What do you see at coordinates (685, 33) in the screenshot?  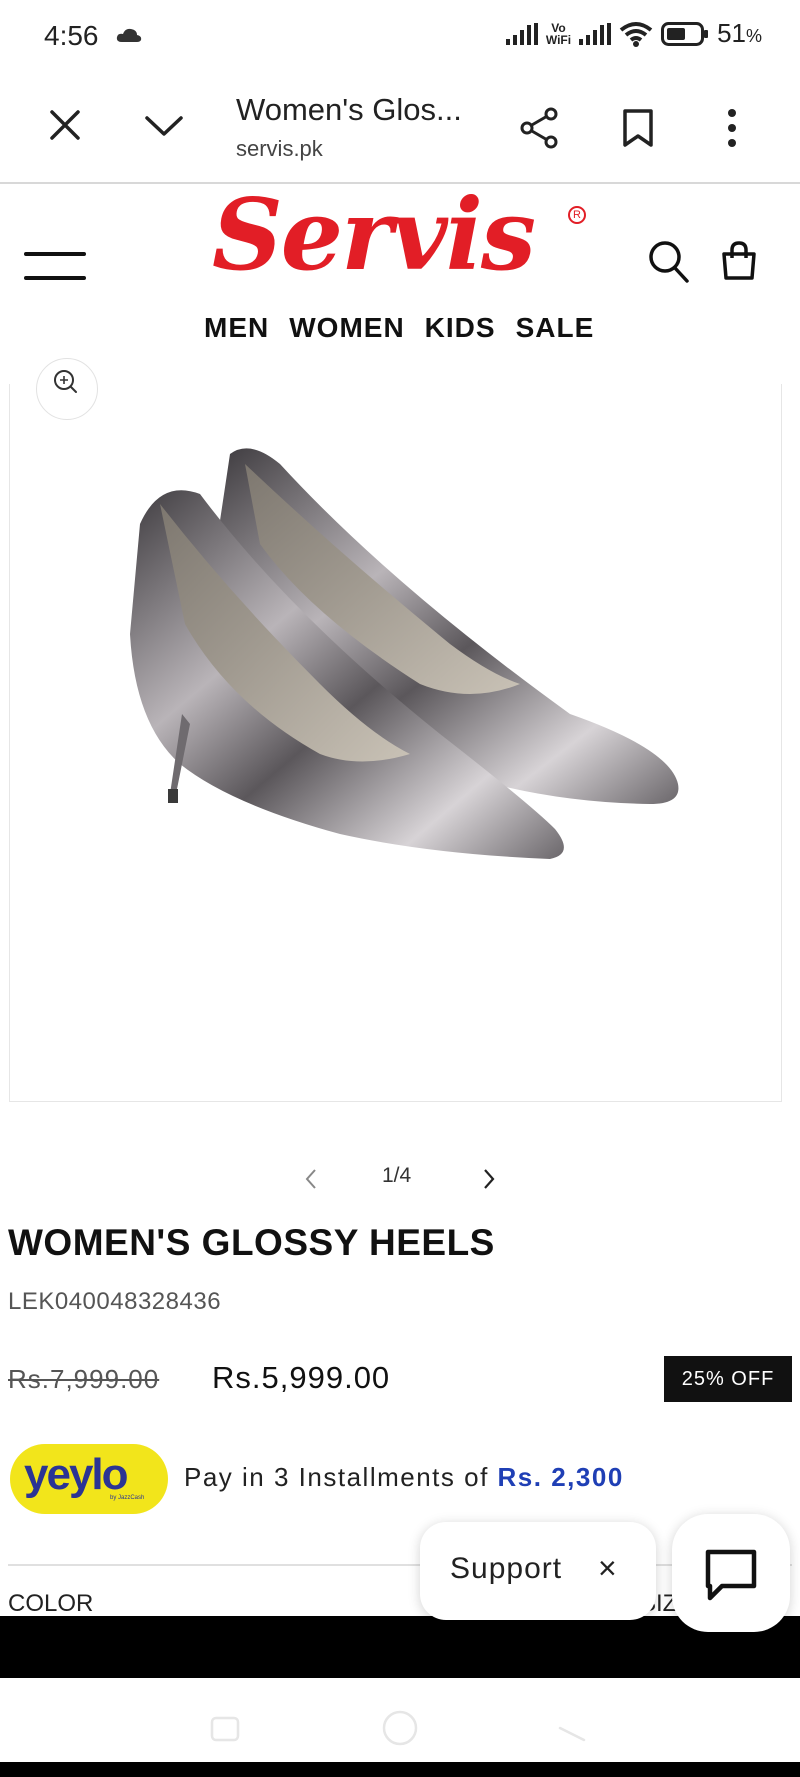 I see `battery-icon` at bounding box center [685, 33].